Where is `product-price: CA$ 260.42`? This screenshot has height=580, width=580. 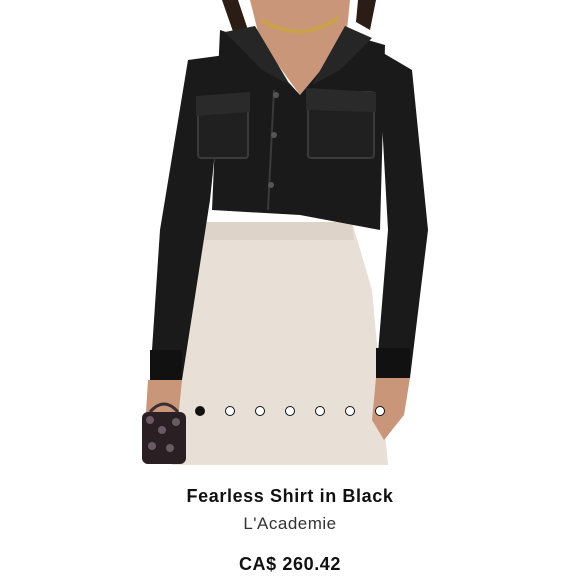
product-price: CA$ 260.42 is located at coordinates (290, 564).